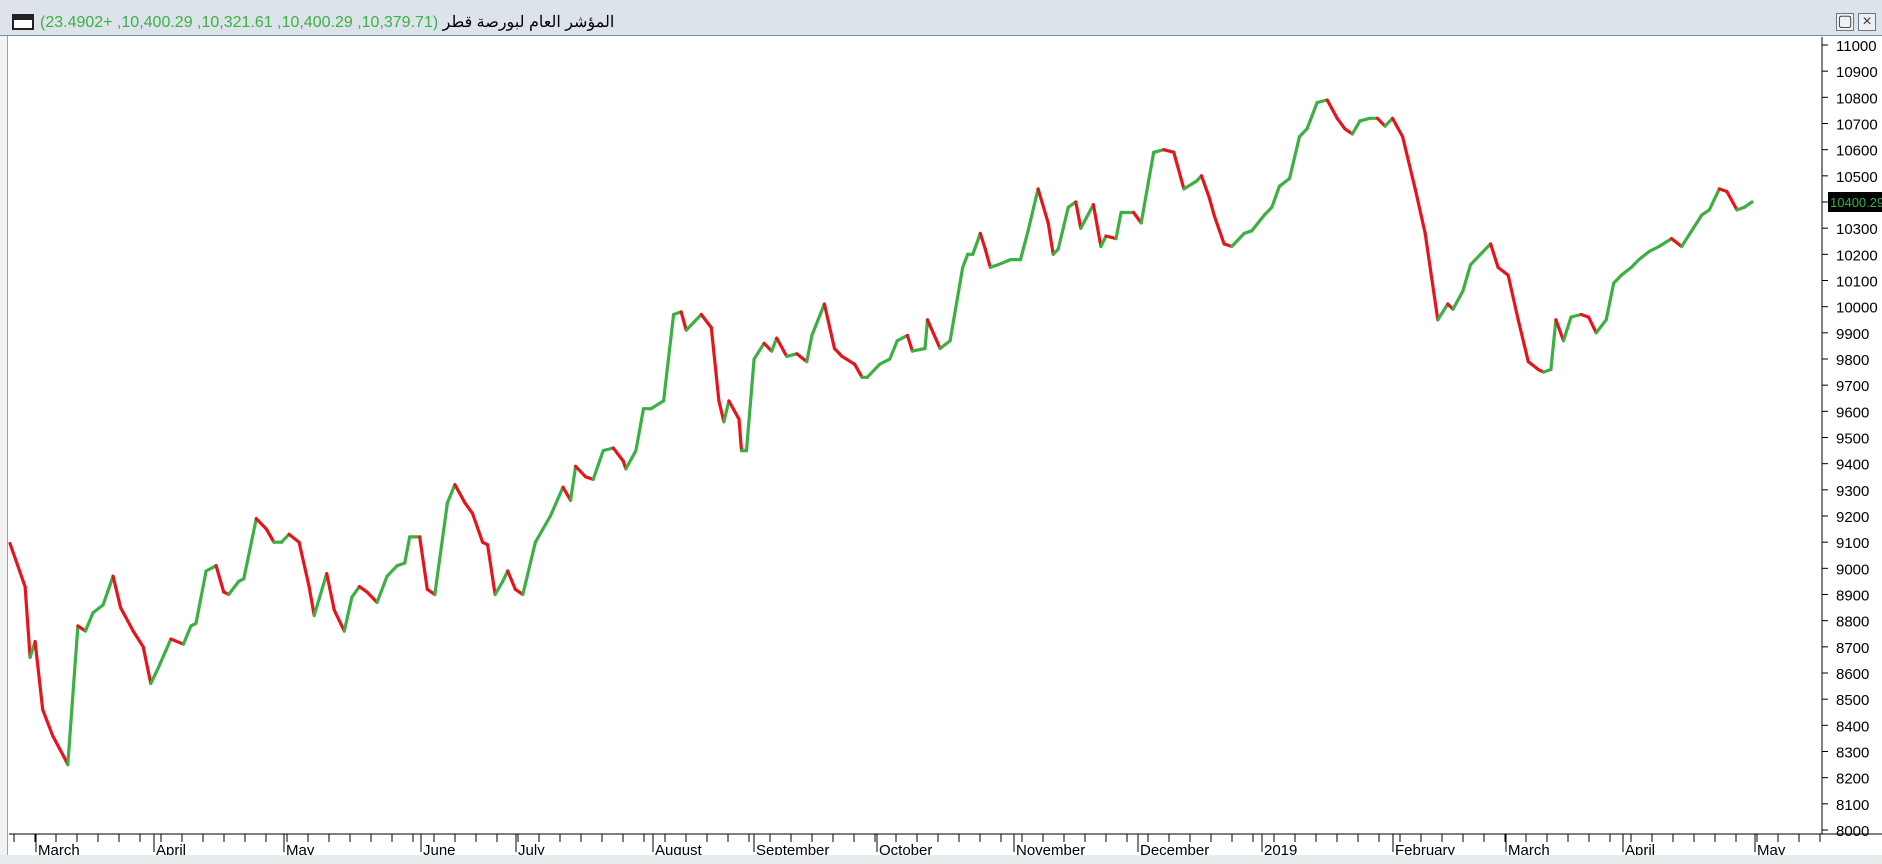 Image resolution: width=1882 pixels, height=864 pixels. I want to click on y-tick-label: 8700, so click(1852, 648).